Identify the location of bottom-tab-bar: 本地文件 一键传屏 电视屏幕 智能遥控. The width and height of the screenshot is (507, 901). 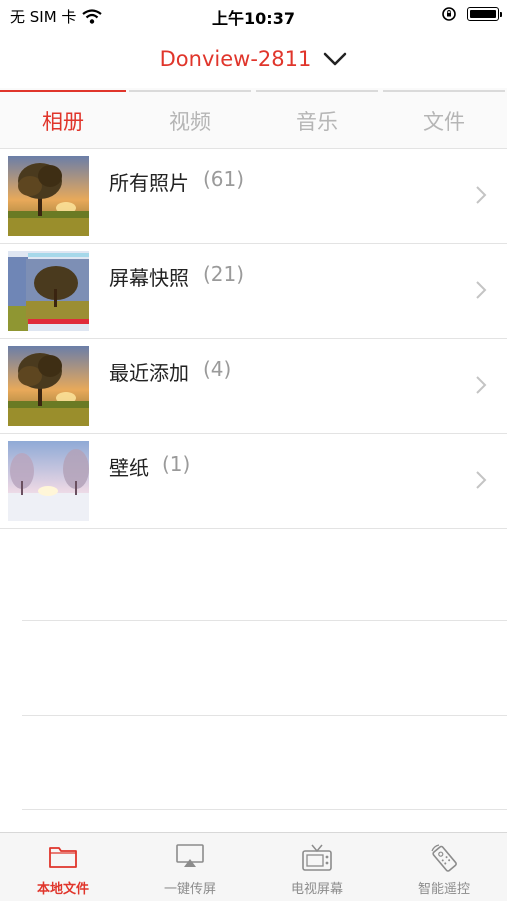
(253, 866).